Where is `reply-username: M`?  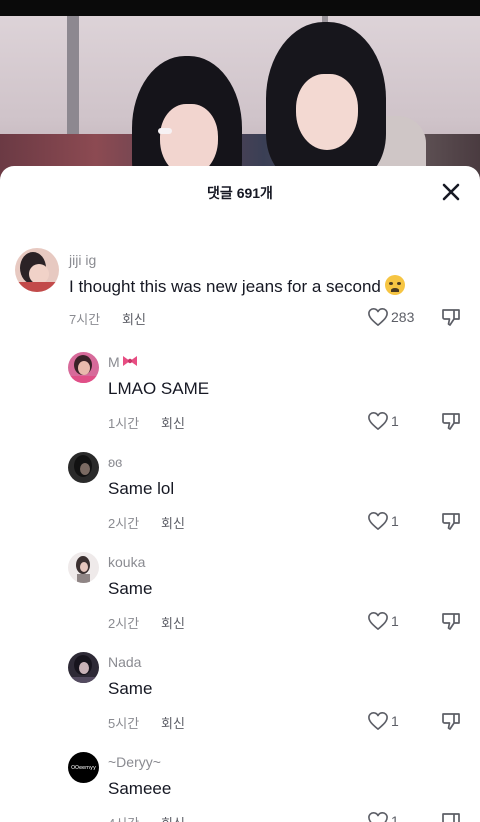 reply-username: M is located at coordinates (123, 362).